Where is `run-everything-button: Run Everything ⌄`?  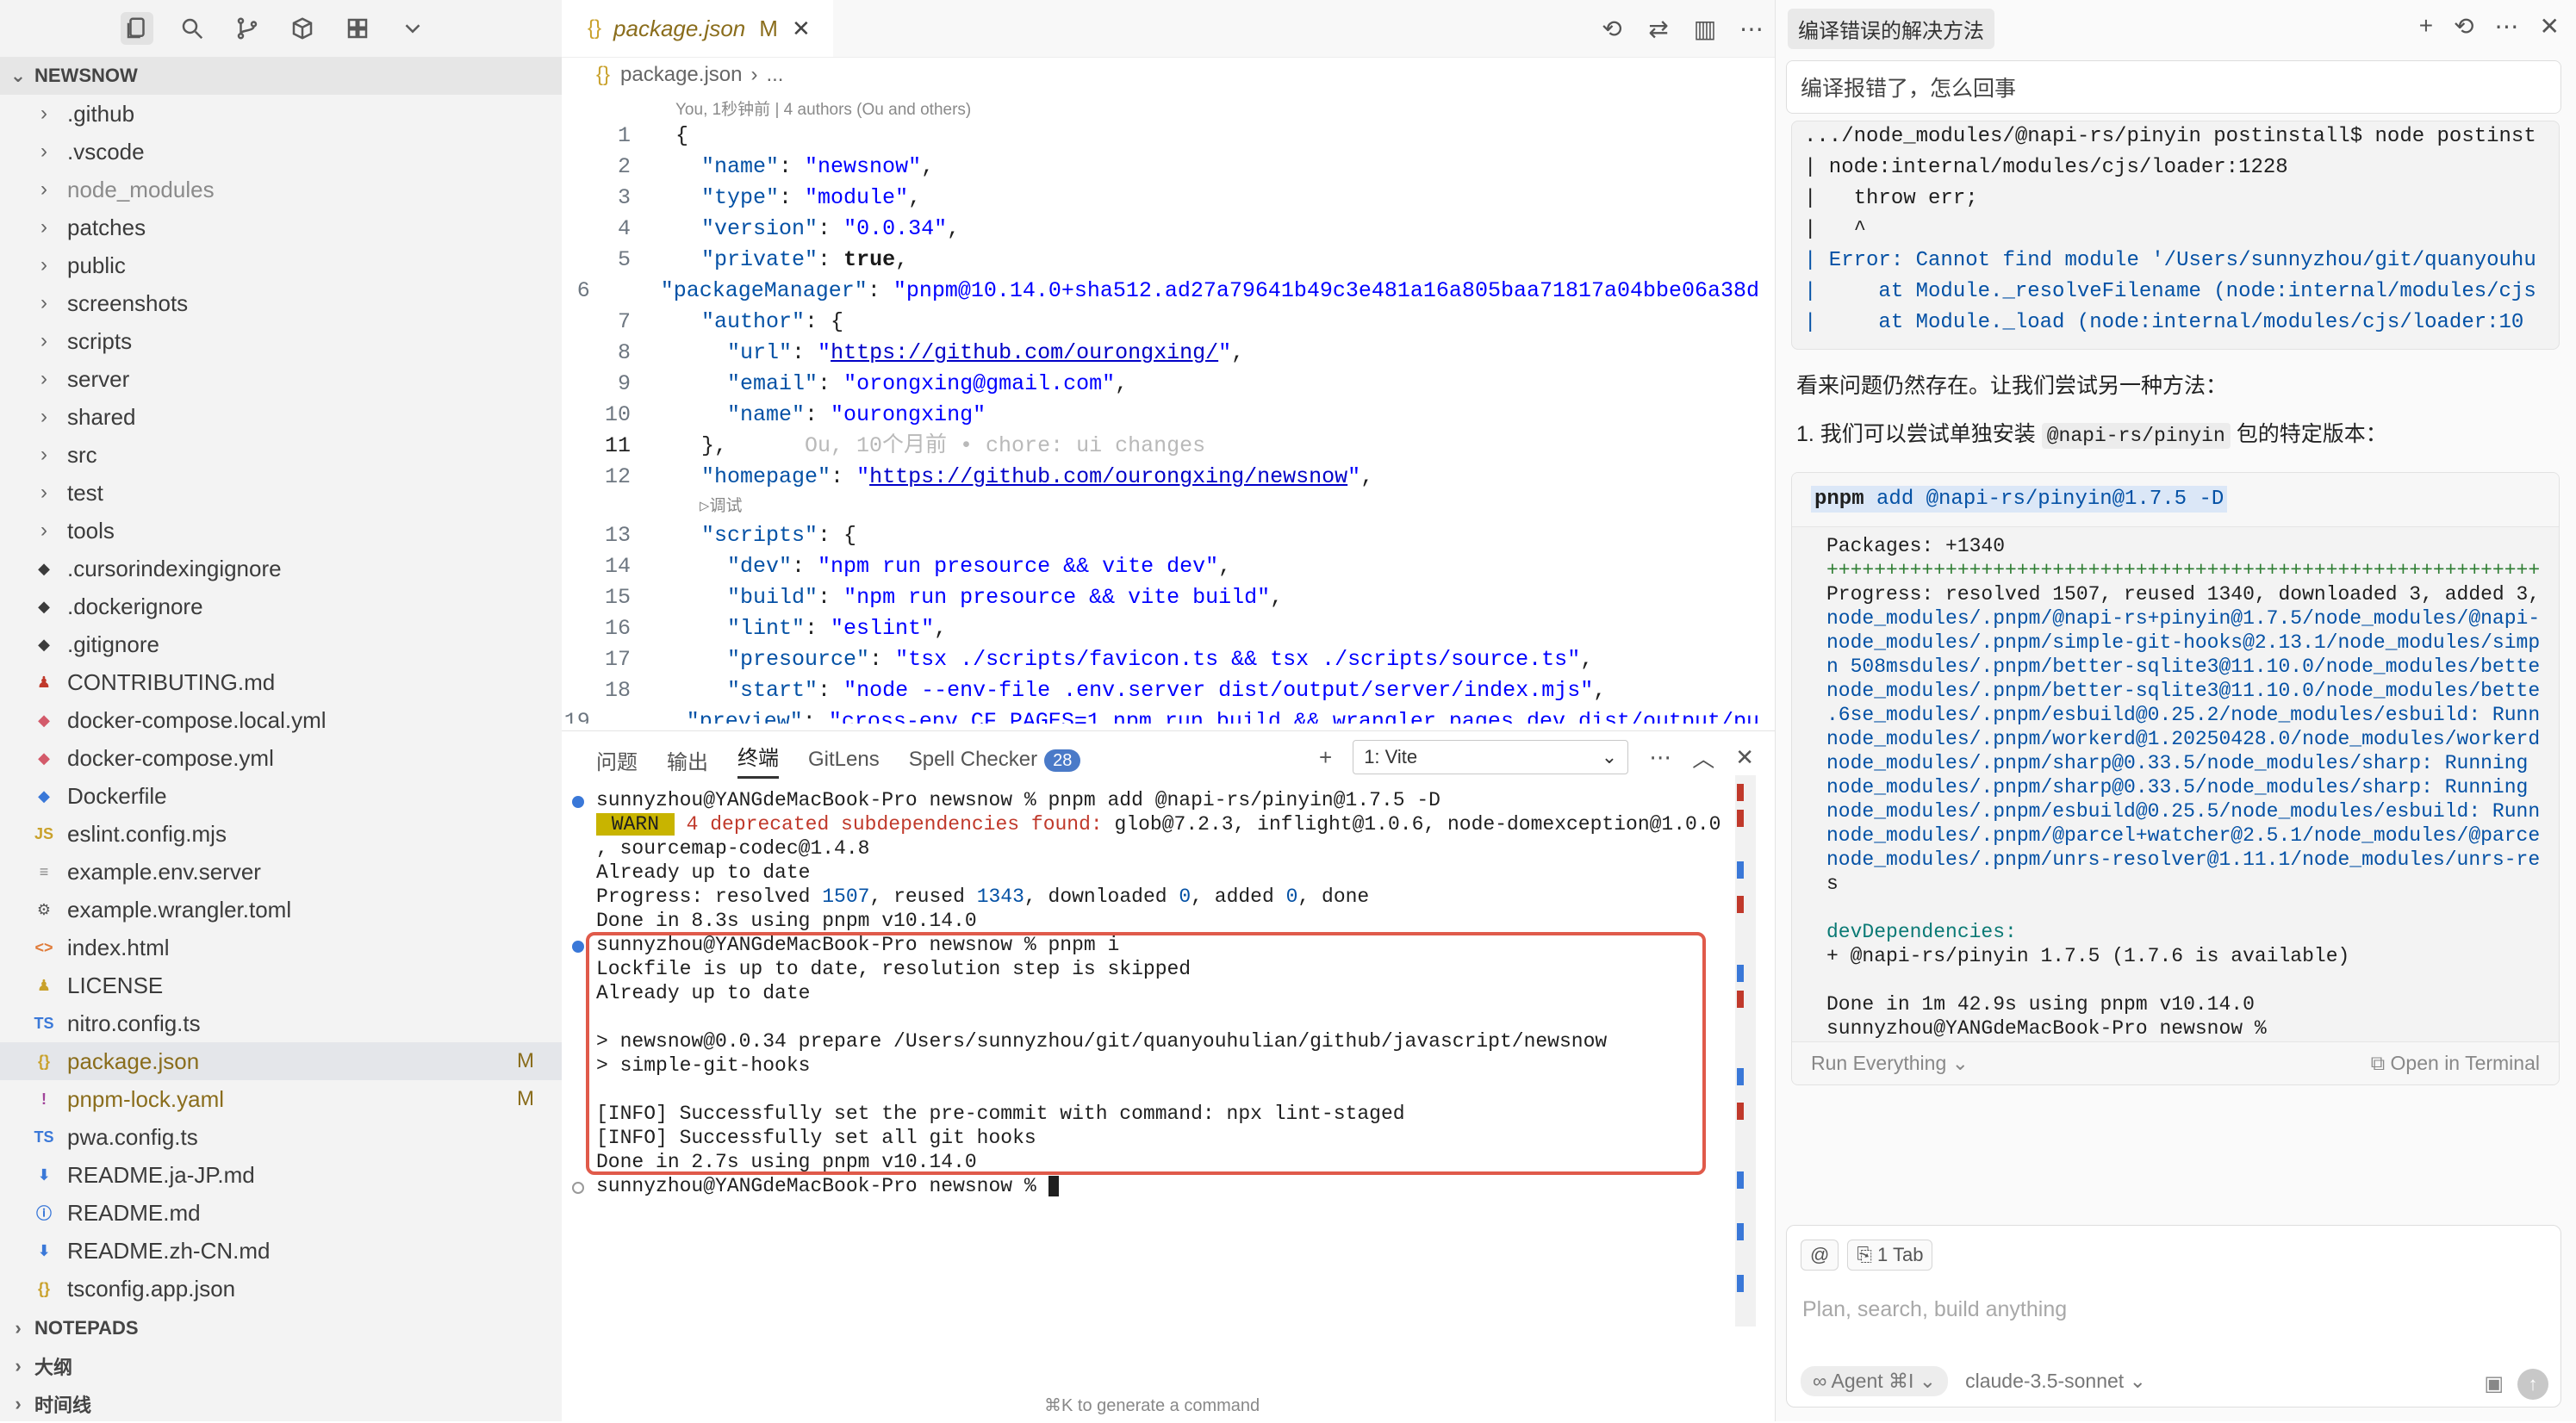
run-everything-button: Run Everything ⌄ is located at coordinates (1890, 1063).